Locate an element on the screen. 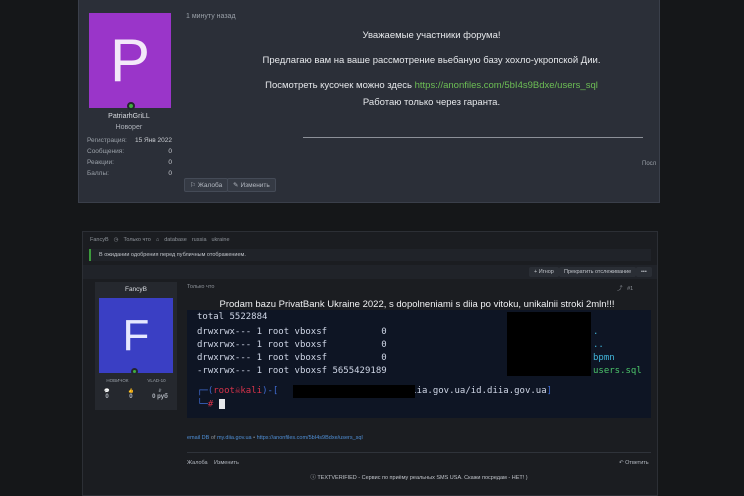 Image resolution: width=744 pixels, height=496 pixels. reply-icon: ↶ is located at coordinates (621, 463).